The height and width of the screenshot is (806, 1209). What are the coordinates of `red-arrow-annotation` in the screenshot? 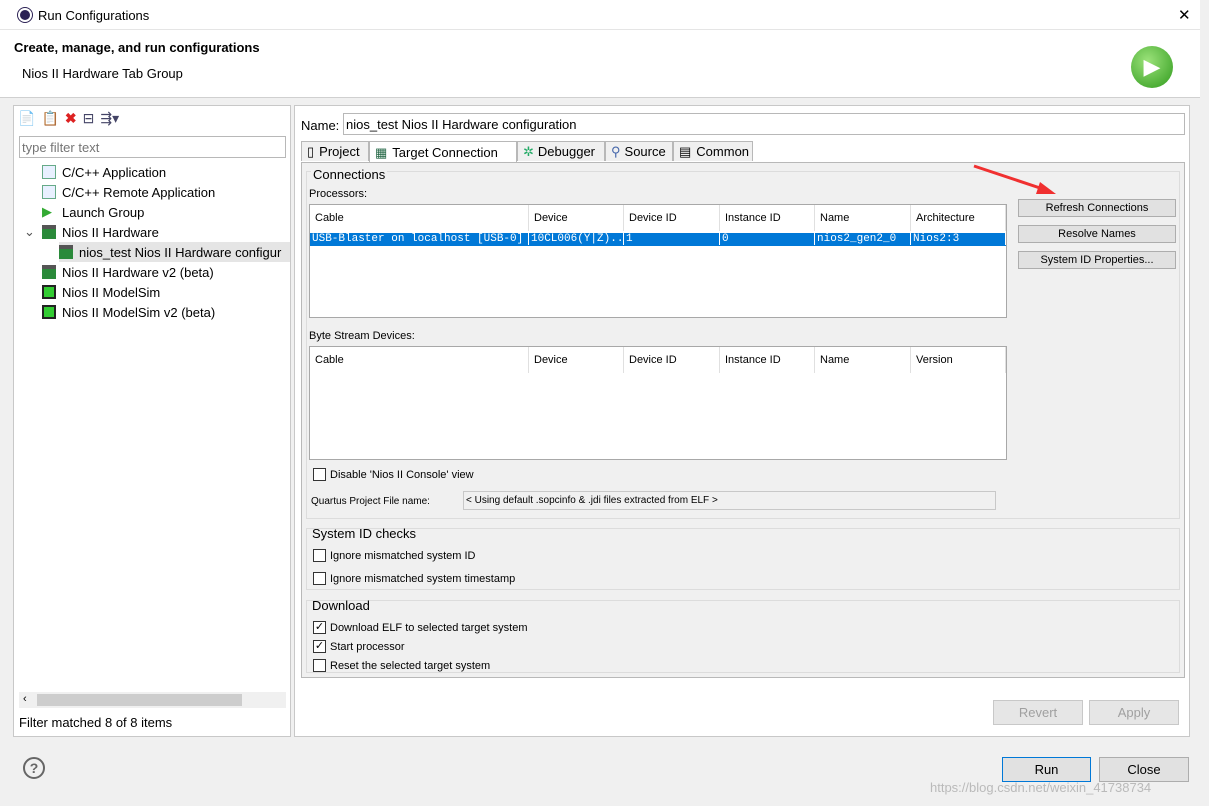 It's located at (1014, 179).